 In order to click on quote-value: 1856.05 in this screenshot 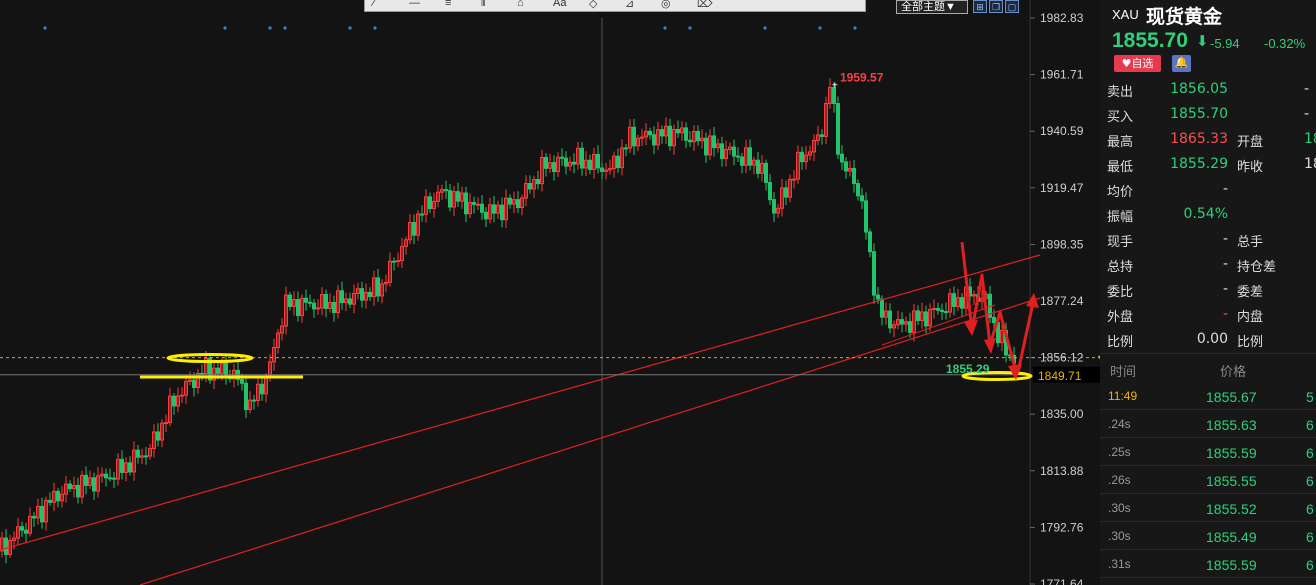, I will do `click(1199, 89)`.